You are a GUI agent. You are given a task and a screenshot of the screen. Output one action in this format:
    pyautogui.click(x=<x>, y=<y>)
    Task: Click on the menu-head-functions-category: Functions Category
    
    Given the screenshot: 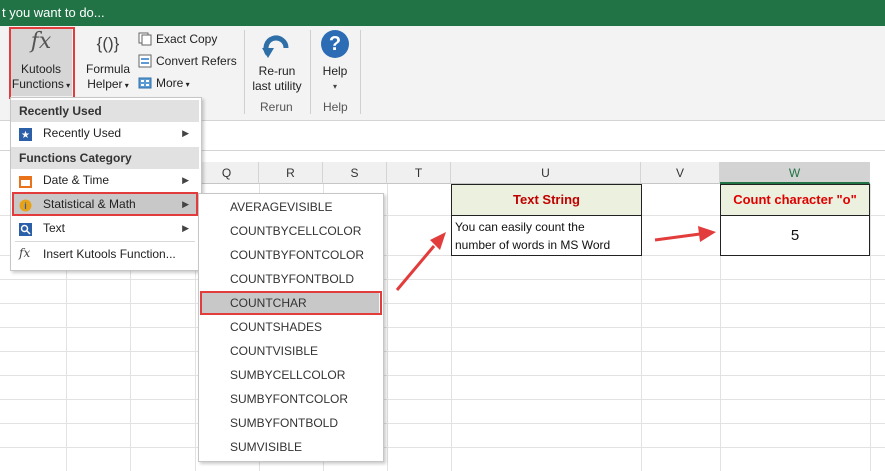 What is the action you would take?
    pyautogui.click(x=105, y=158)
    